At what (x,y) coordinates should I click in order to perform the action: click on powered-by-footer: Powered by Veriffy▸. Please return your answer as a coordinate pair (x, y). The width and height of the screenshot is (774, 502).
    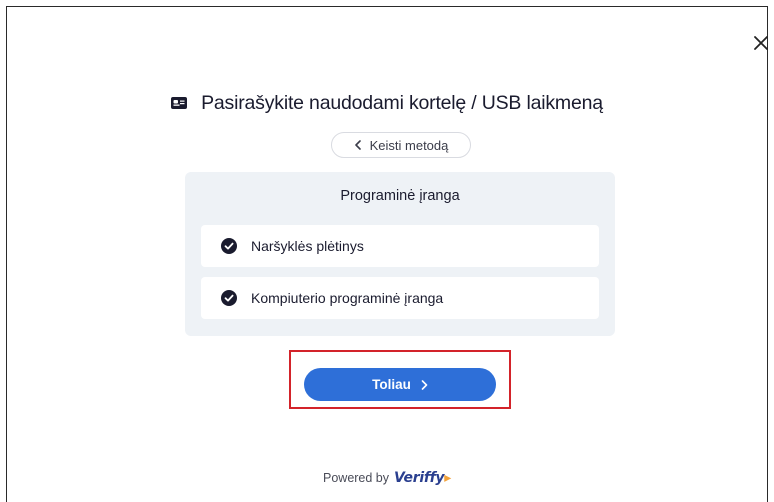
    Looking at the image, I should click on (387, 478).